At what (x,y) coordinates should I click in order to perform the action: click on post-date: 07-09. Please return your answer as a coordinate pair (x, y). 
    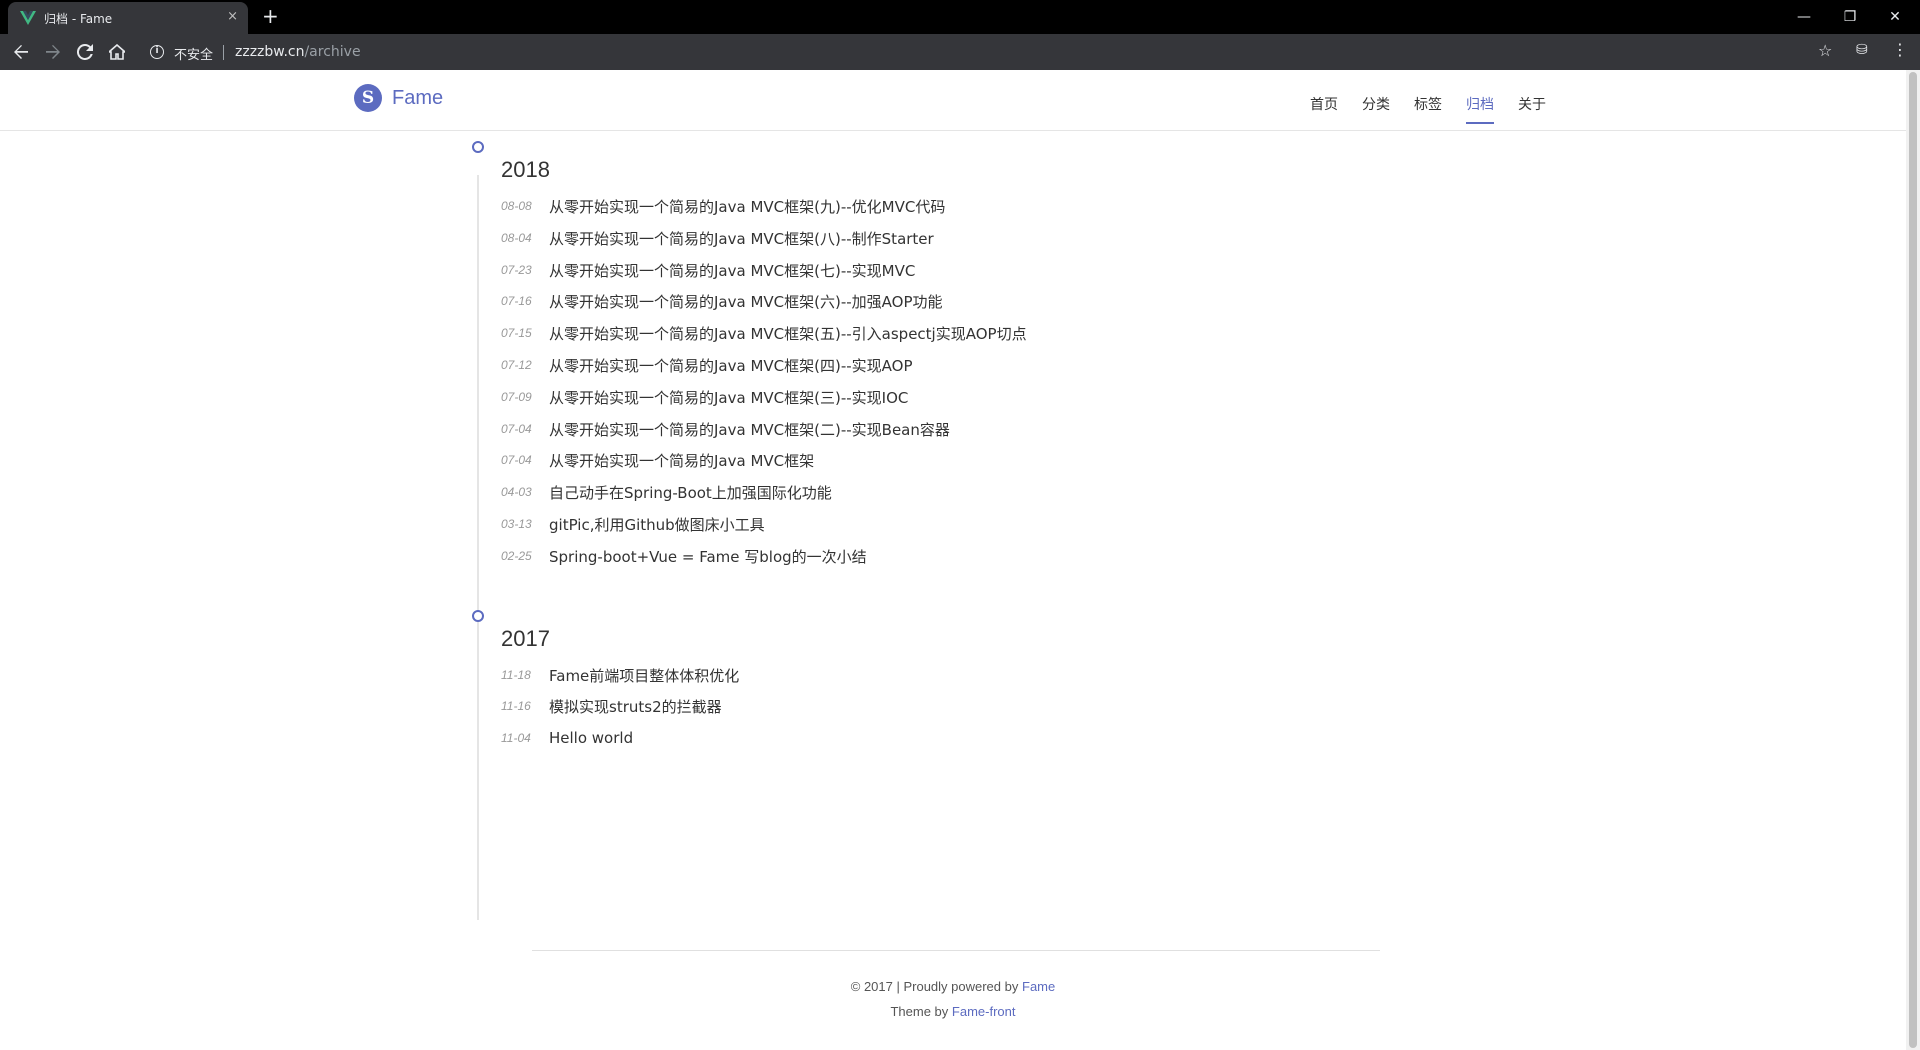
    Looking at the image, I should click on (516, 397).